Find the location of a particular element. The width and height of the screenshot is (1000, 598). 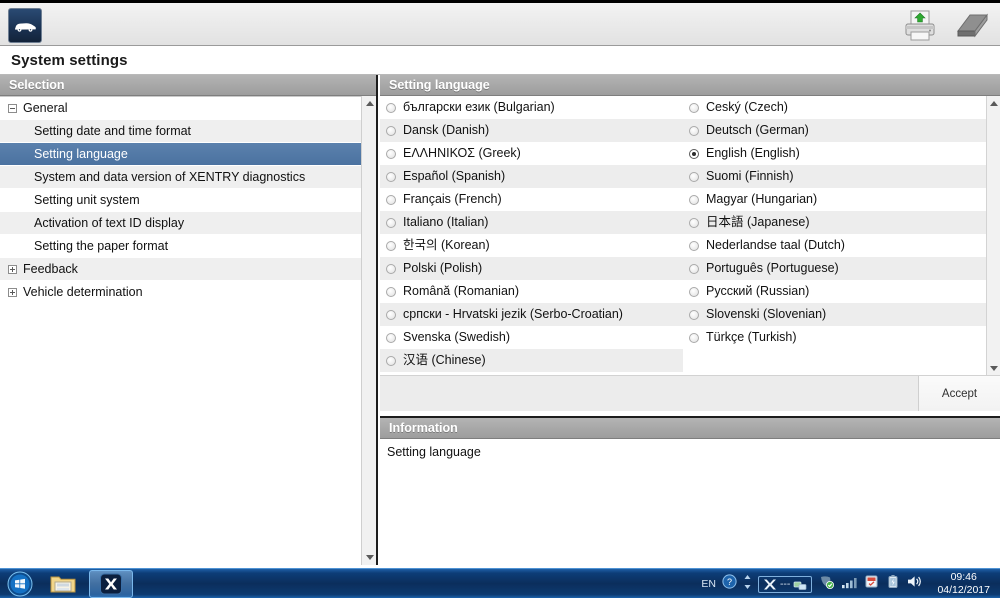

selection-panel-header: Selection is located at coordinates (188, 85).